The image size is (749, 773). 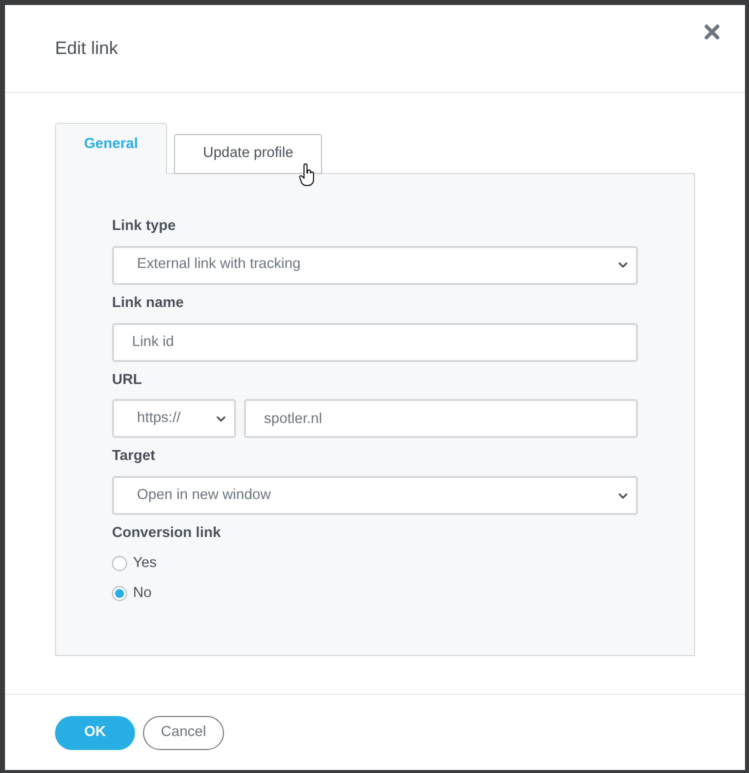 What do you see at coordinates (148, 303) in the screenshot?
I see `field-label: Link name` at bounding box center [148, 303].